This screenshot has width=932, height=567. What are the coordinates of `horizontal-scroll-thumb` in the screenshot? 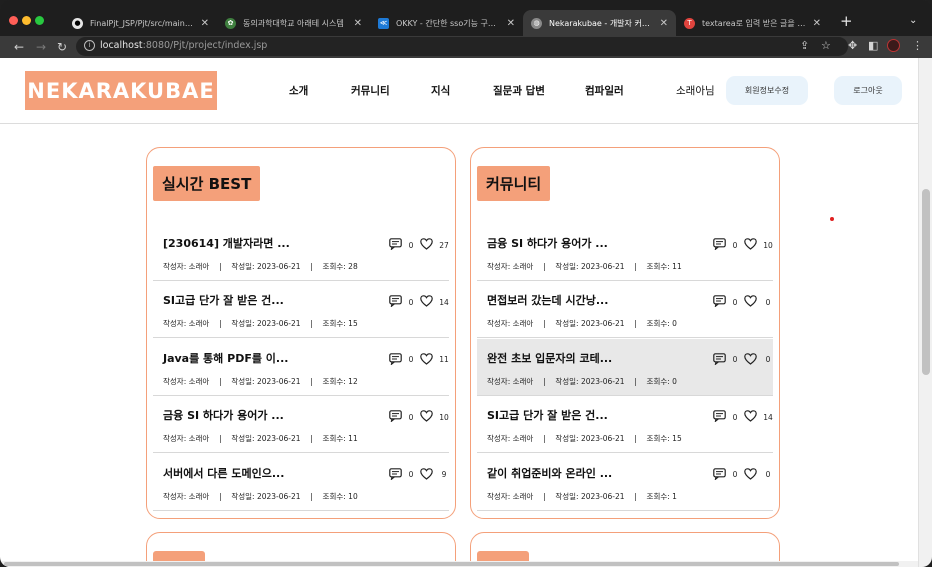 It's located at (451, 564).